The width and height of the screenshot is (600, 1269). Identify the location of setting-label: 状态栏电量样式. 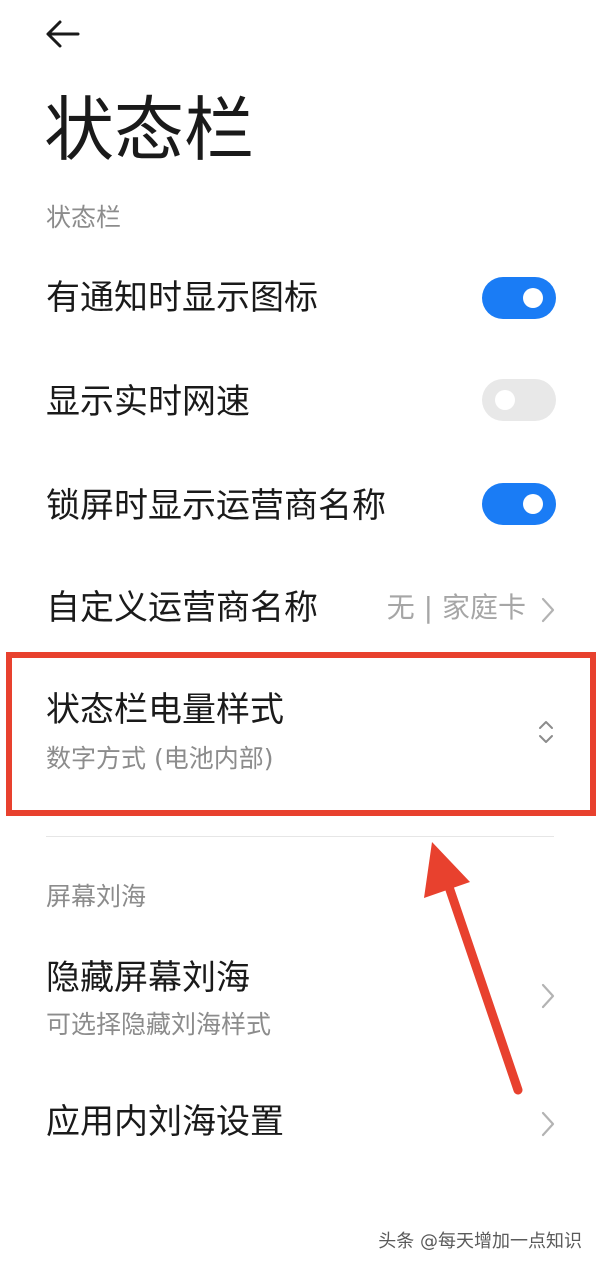
(165, 710).